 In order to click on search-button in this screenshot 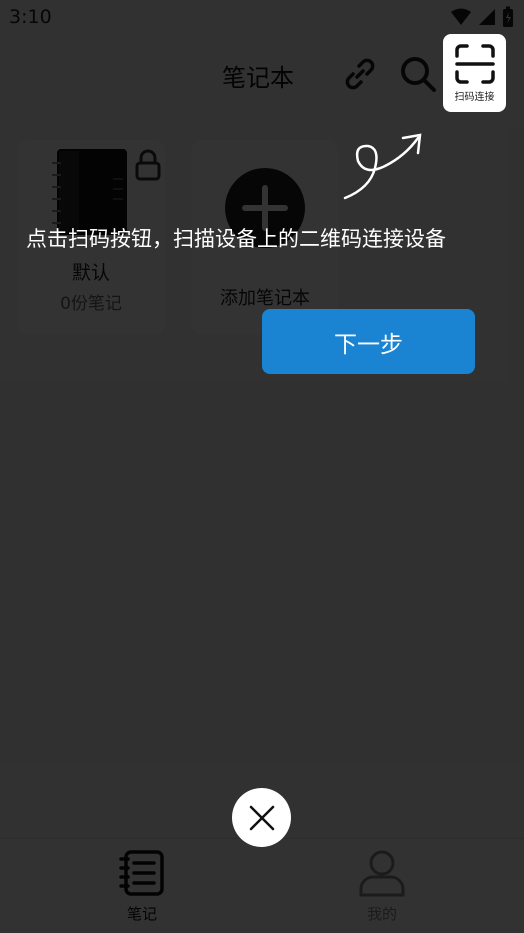, I will do `click(418, 74)`.